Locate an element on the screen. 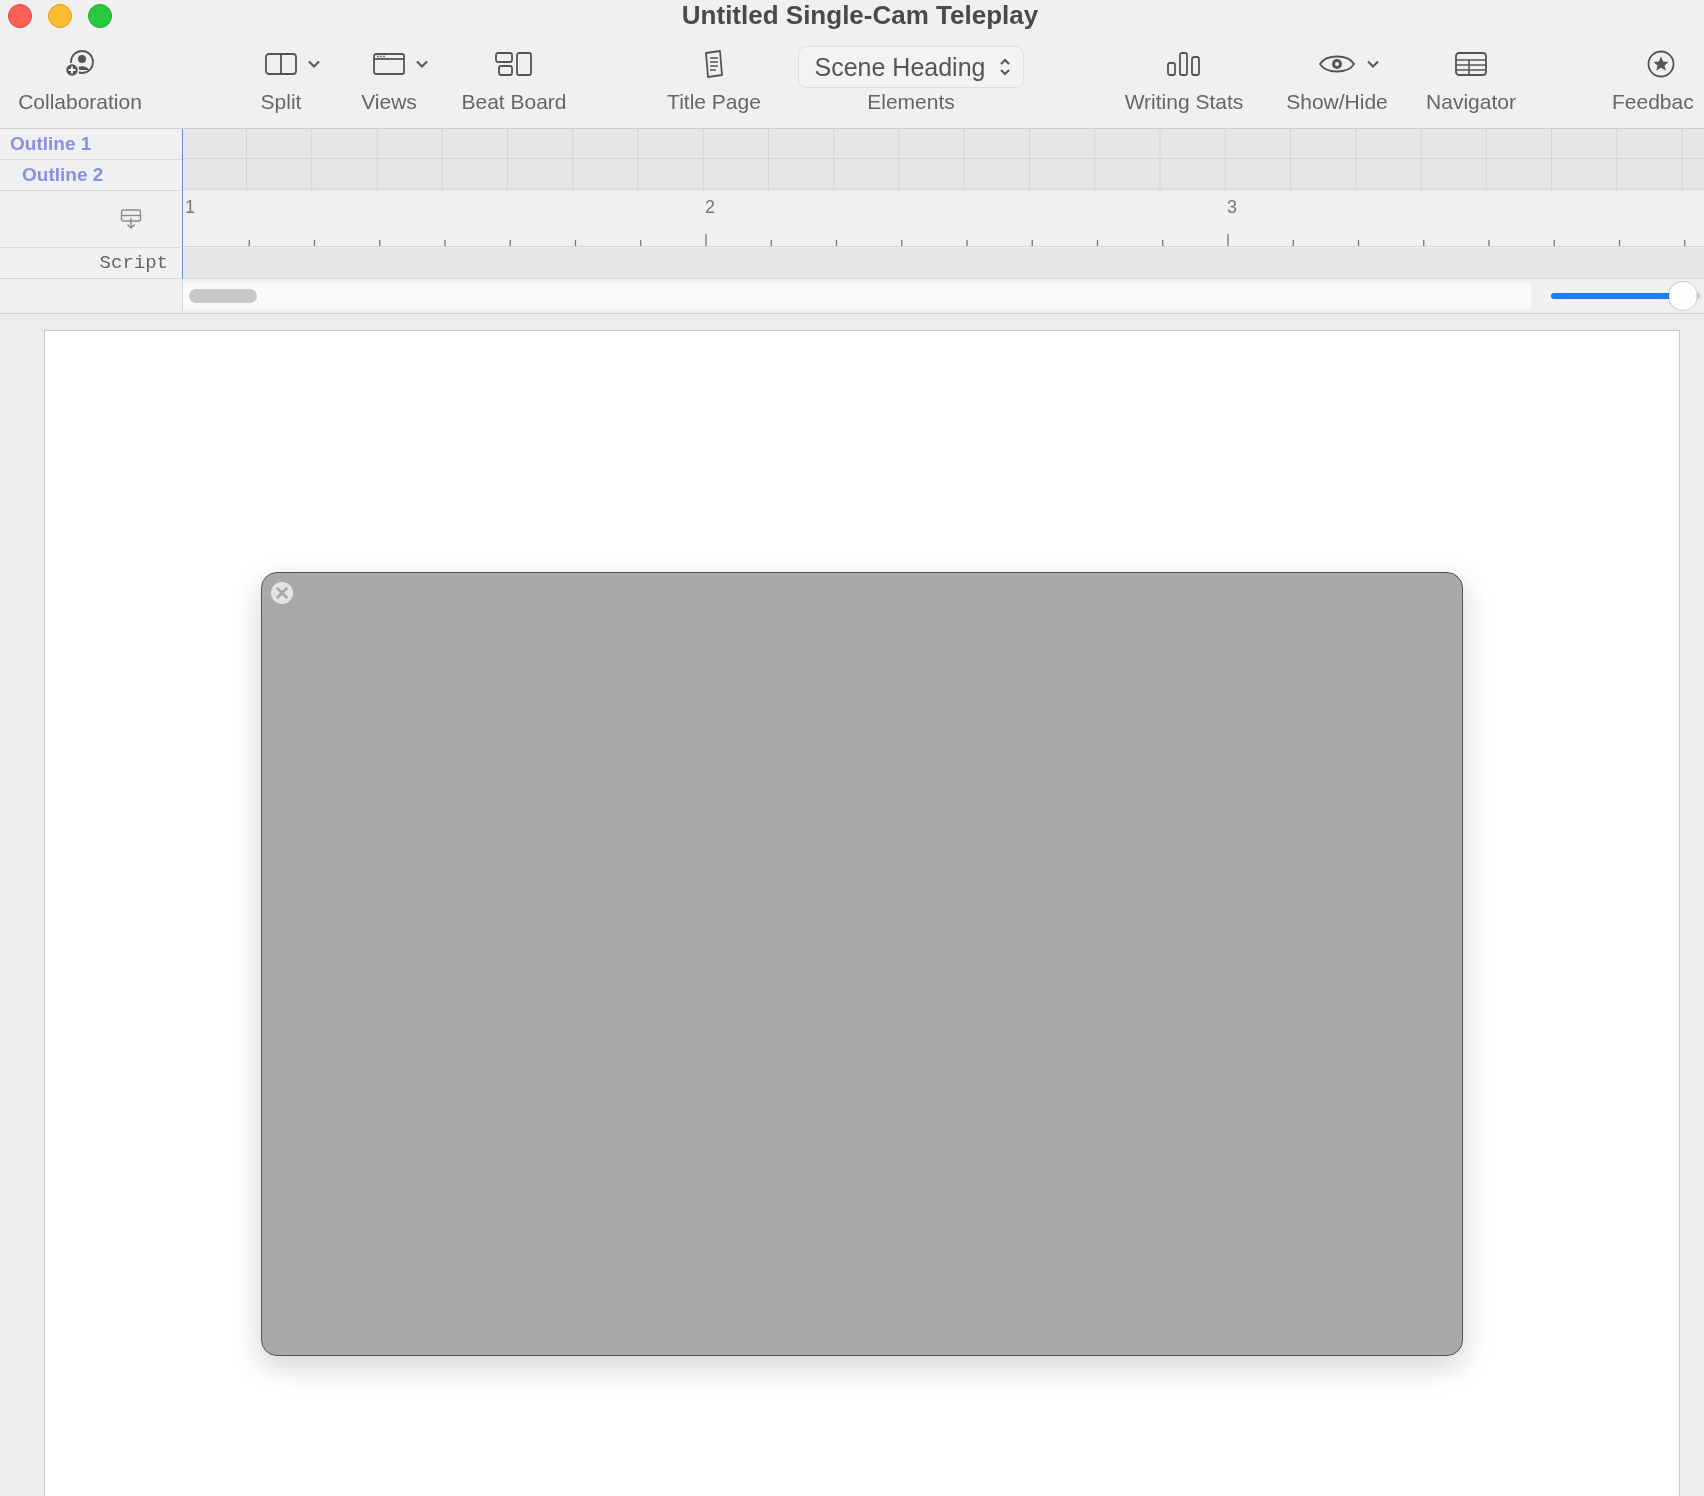 The width and height of the screenshot is (1704, 1496). table-icon is located at coordinates (1471, 64).